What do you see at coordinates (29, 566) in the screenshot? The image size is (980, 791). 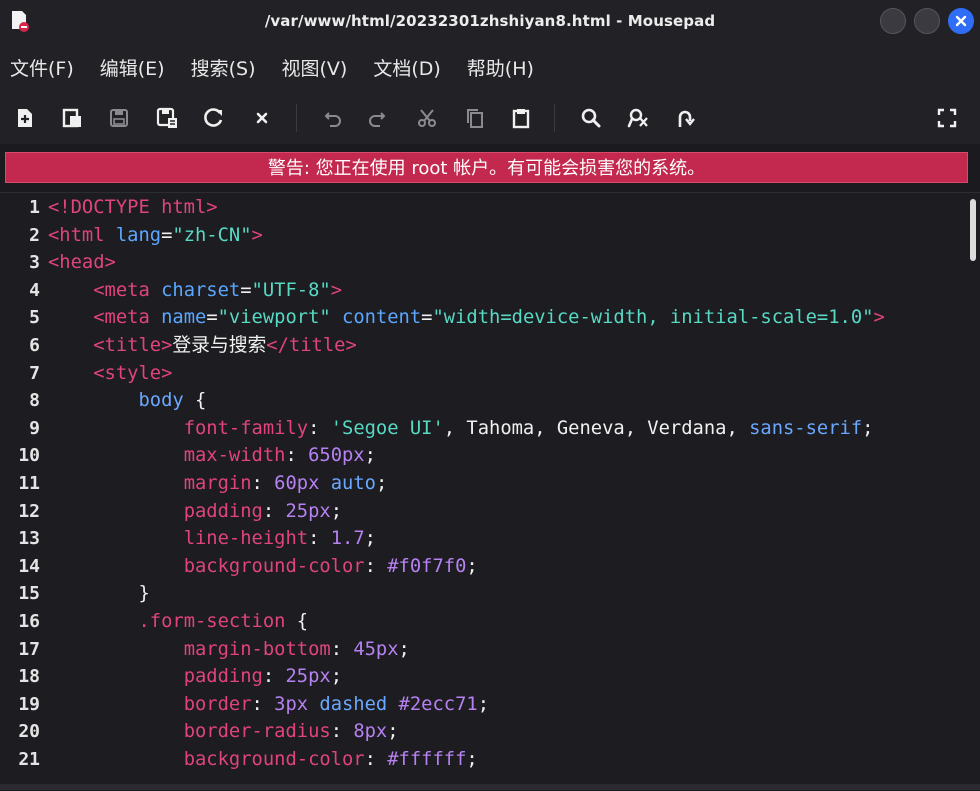 I see `line-number: 14` at bounding box center [29, 566].